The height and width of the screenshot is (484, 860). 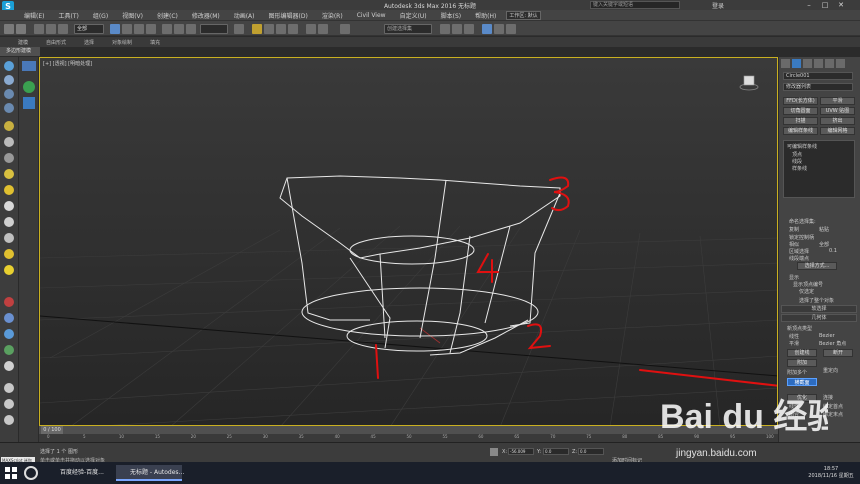 What do you see at coordinates (794, 244) in the screenshot?
I see `similar-radio: 相似` at bounding box center [794, 244].